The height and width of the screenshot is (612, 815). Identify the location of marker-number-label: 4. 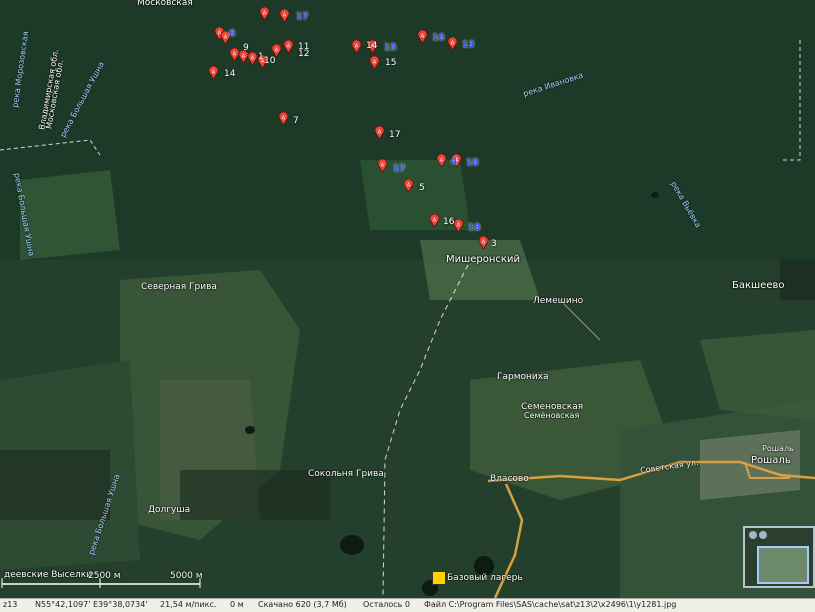
(454, 162).